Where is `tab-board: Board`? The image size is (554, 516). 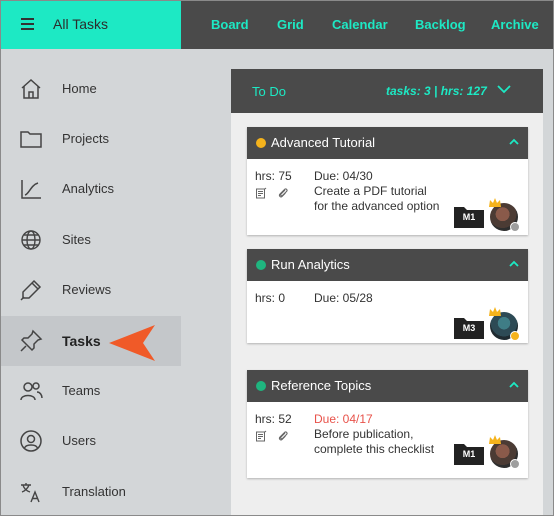 tab-board: Board is located at coordinates (230, 24).